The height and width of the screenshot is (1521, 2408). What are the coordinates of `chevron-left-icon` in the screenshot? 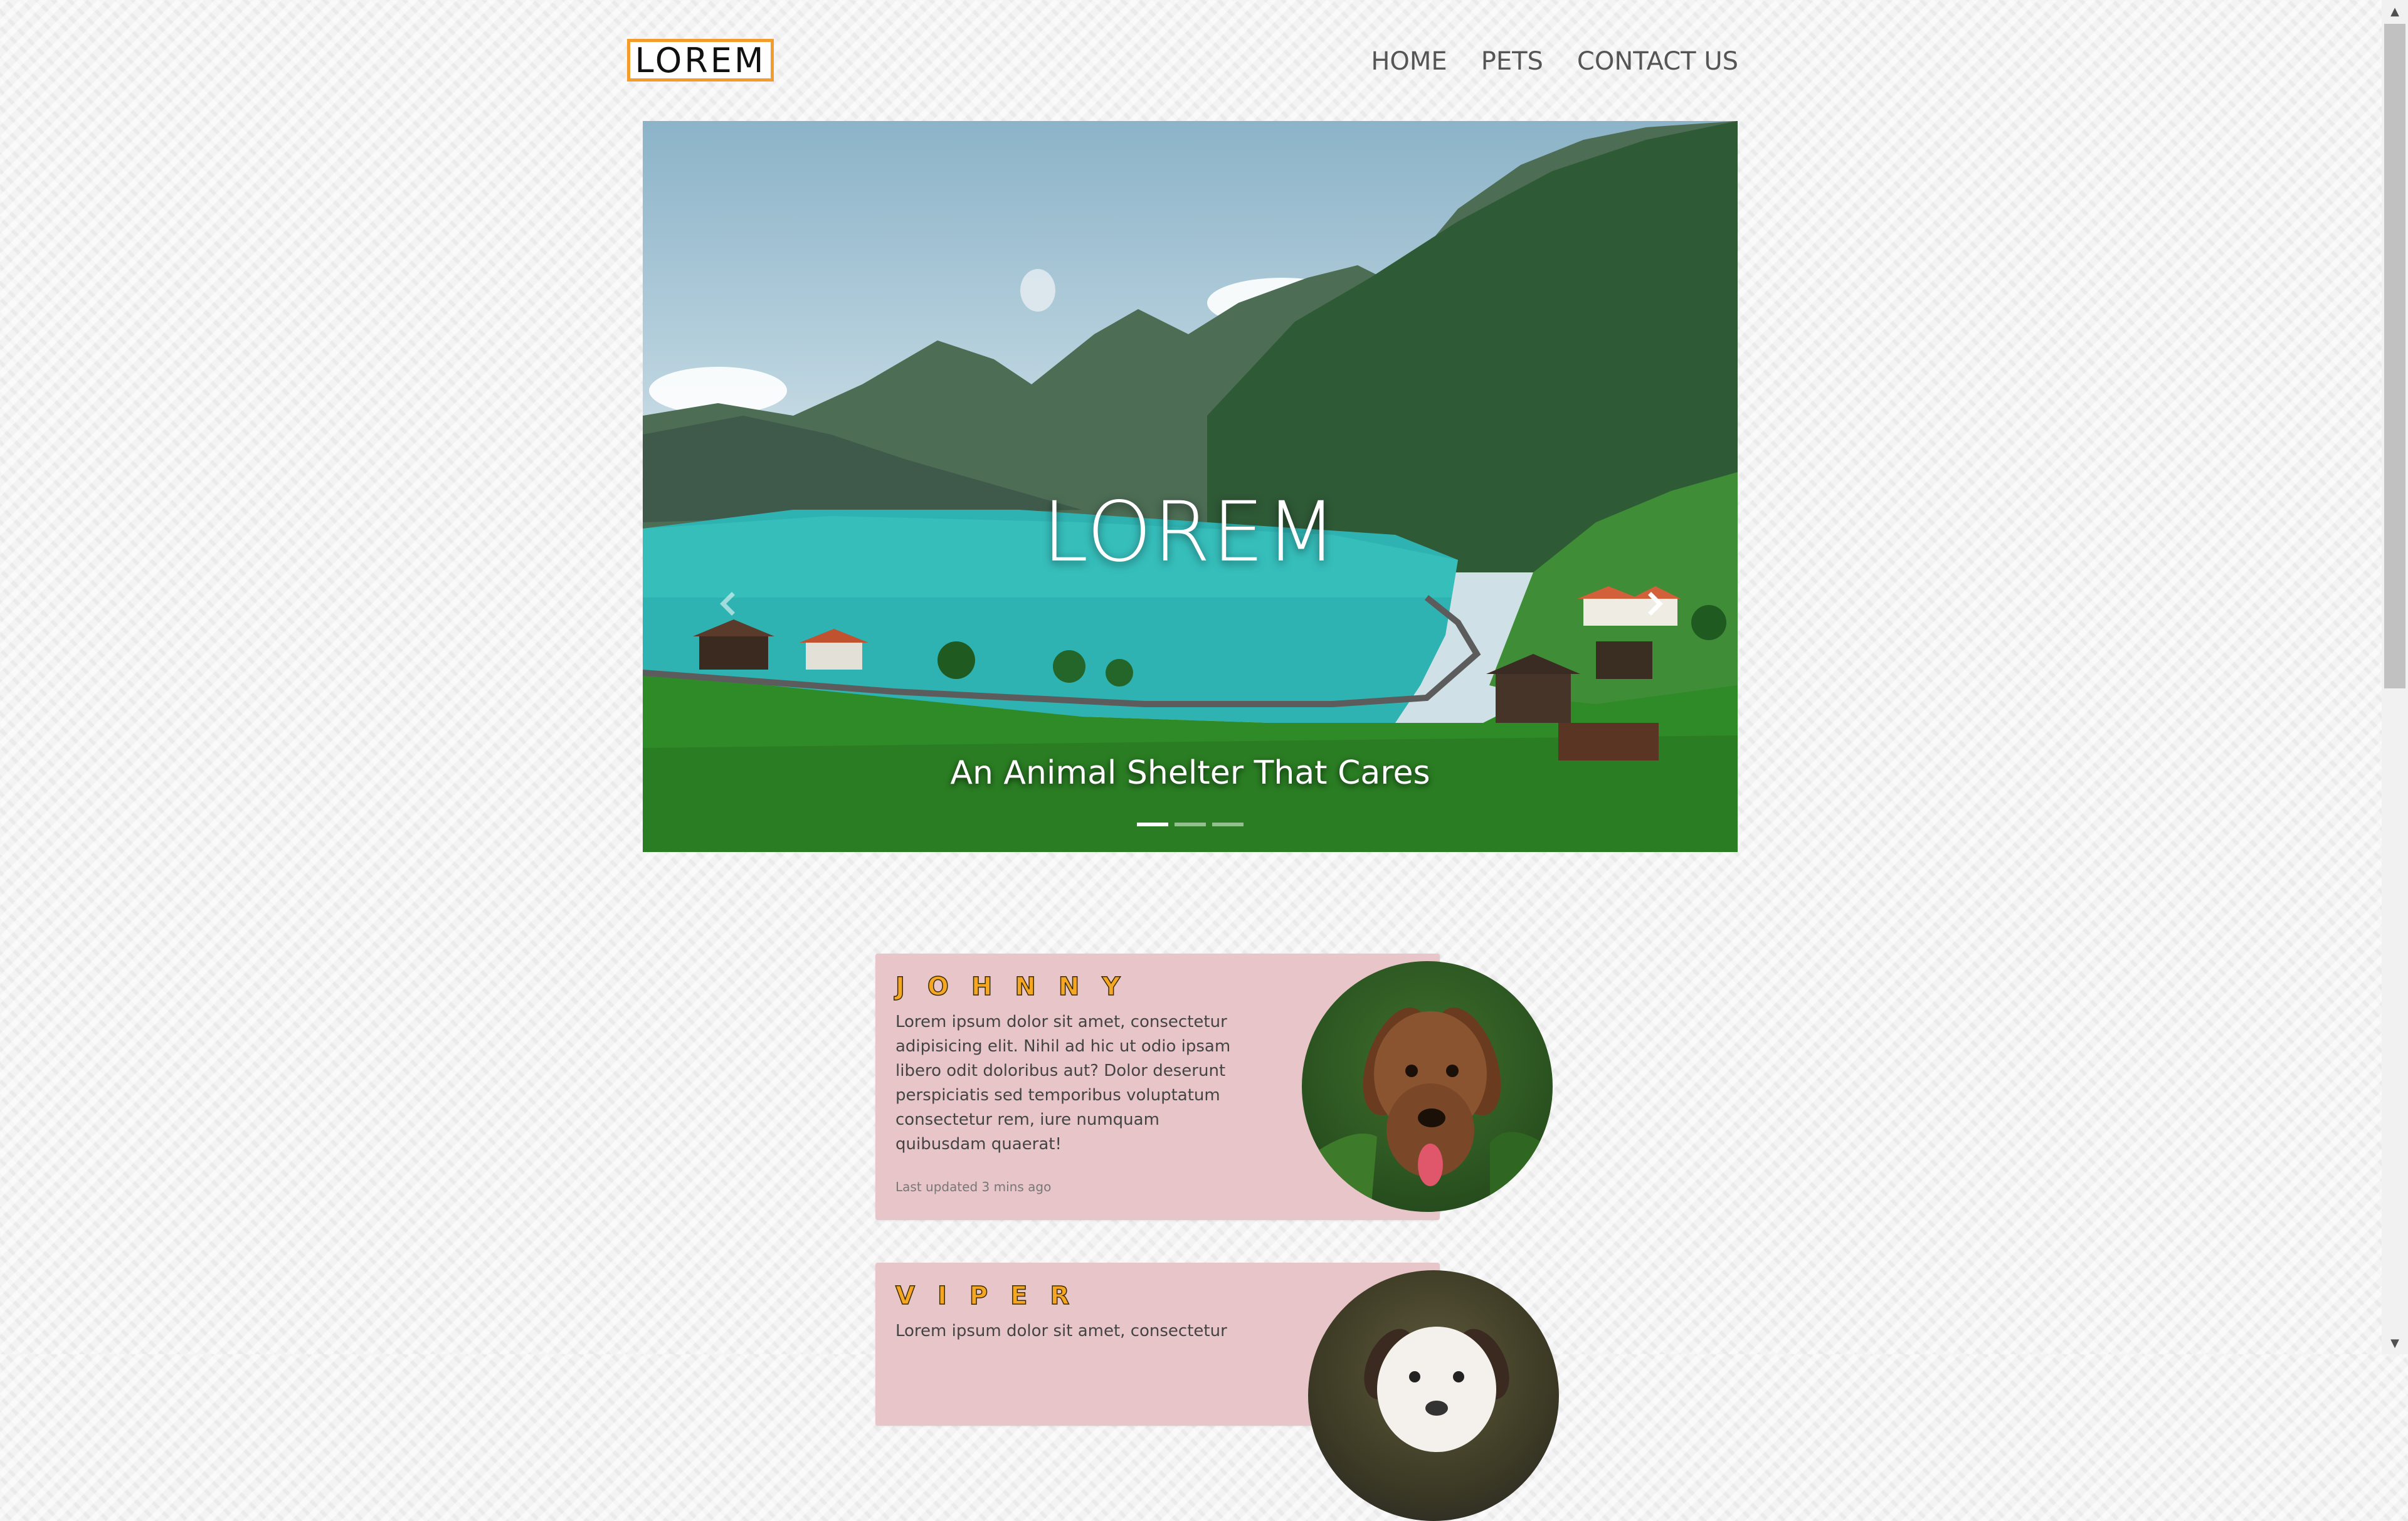 It's located at (727, 604).